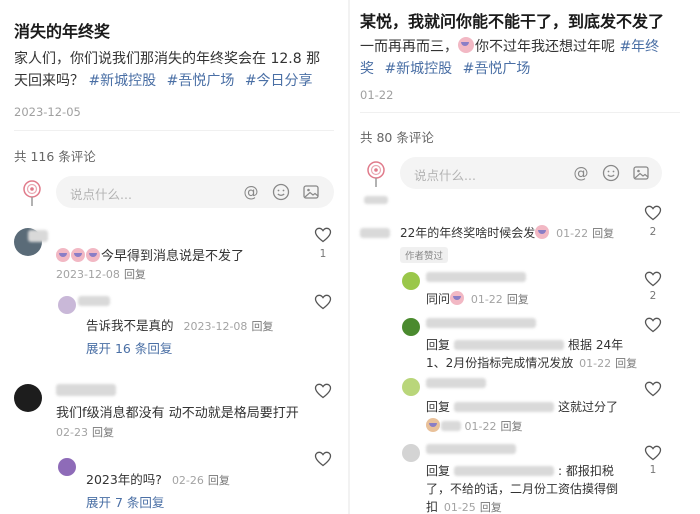  I want to click on comment-meta: 02-23 回复, so click(85, 432).